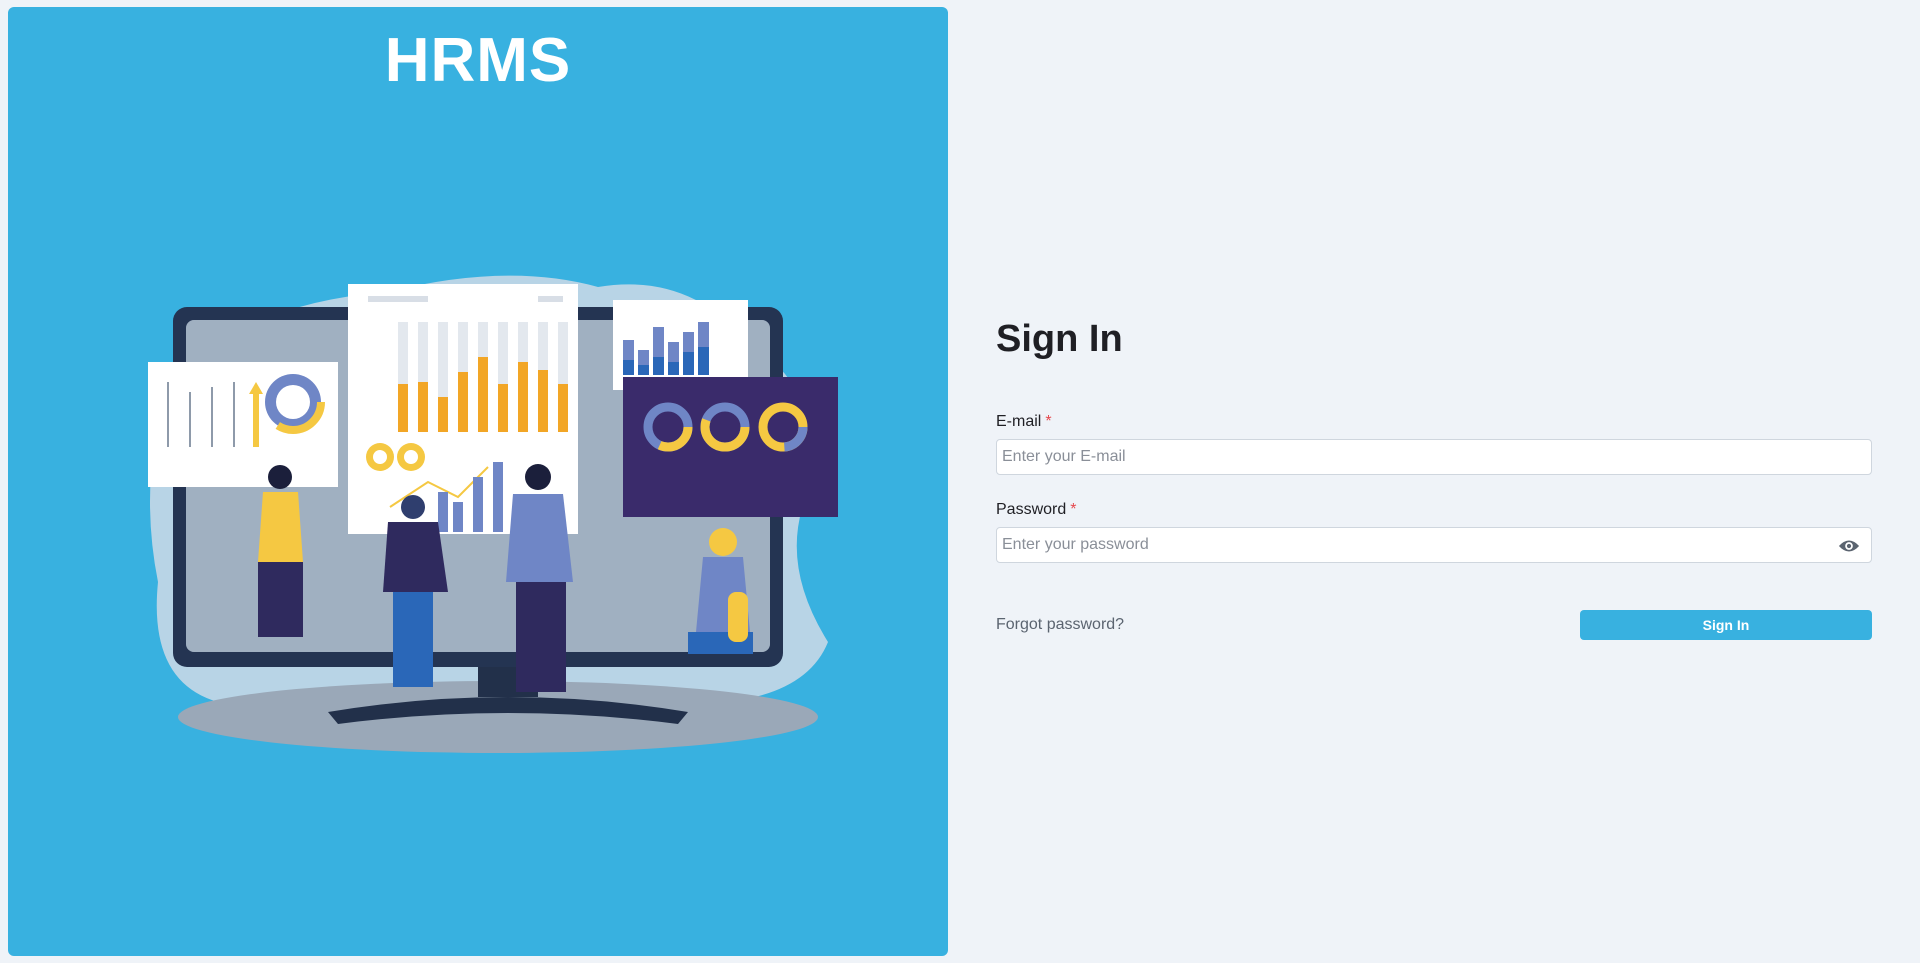 This screenshot has width=1920, height=963. I want to click on forgot-password-link: Forgot password?, so click(1060, 625).